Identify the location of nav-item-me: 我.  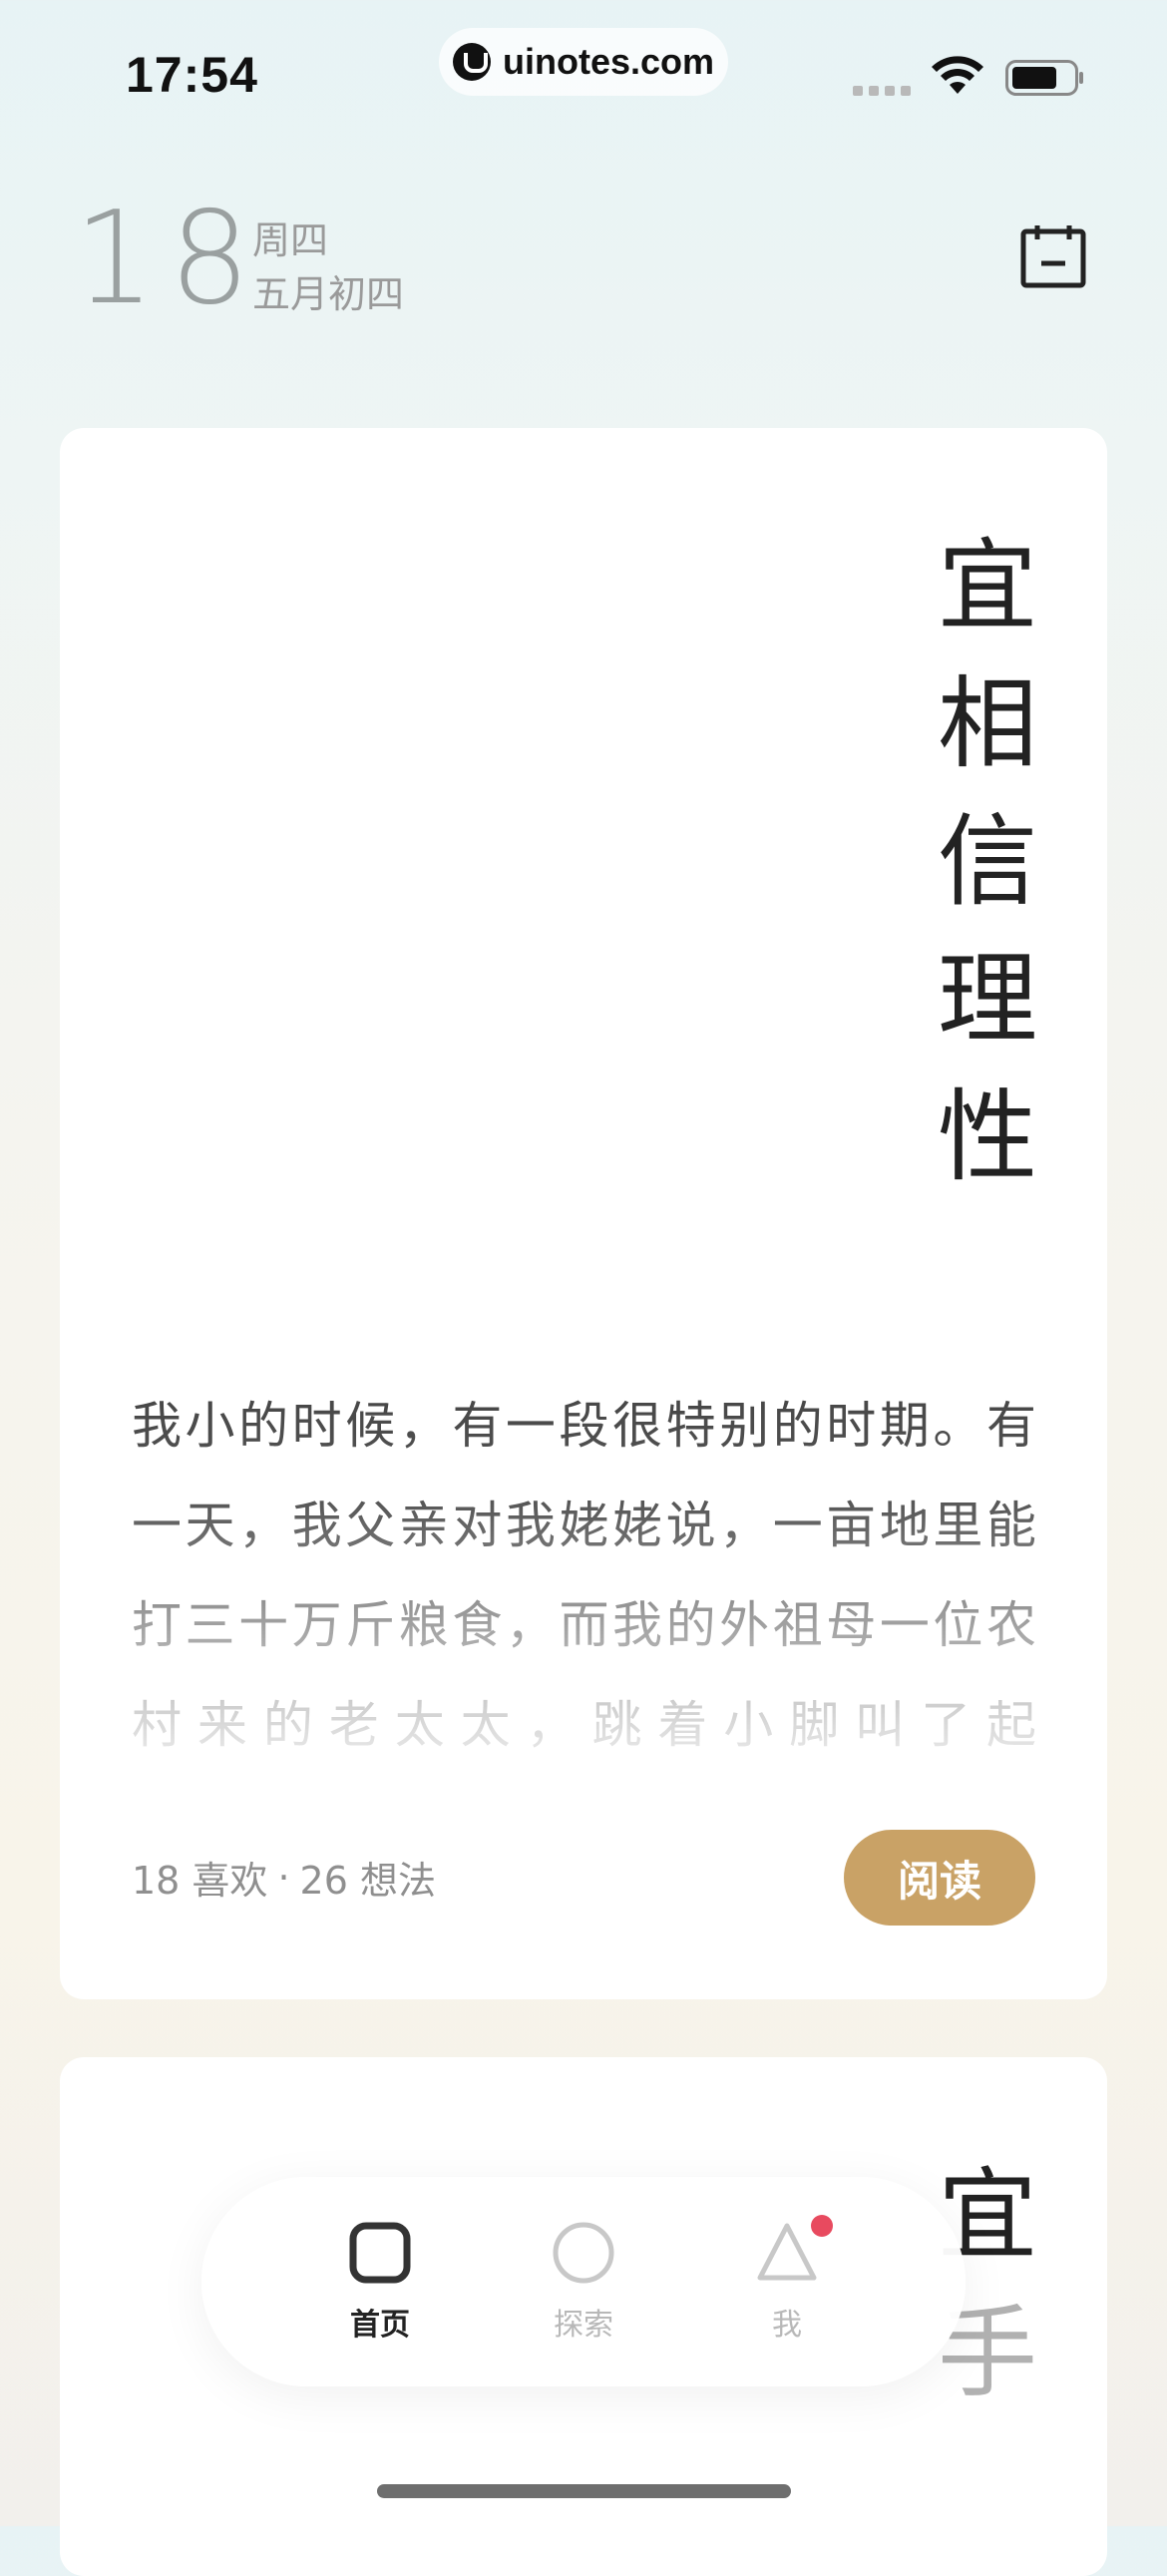
(787, 2281).